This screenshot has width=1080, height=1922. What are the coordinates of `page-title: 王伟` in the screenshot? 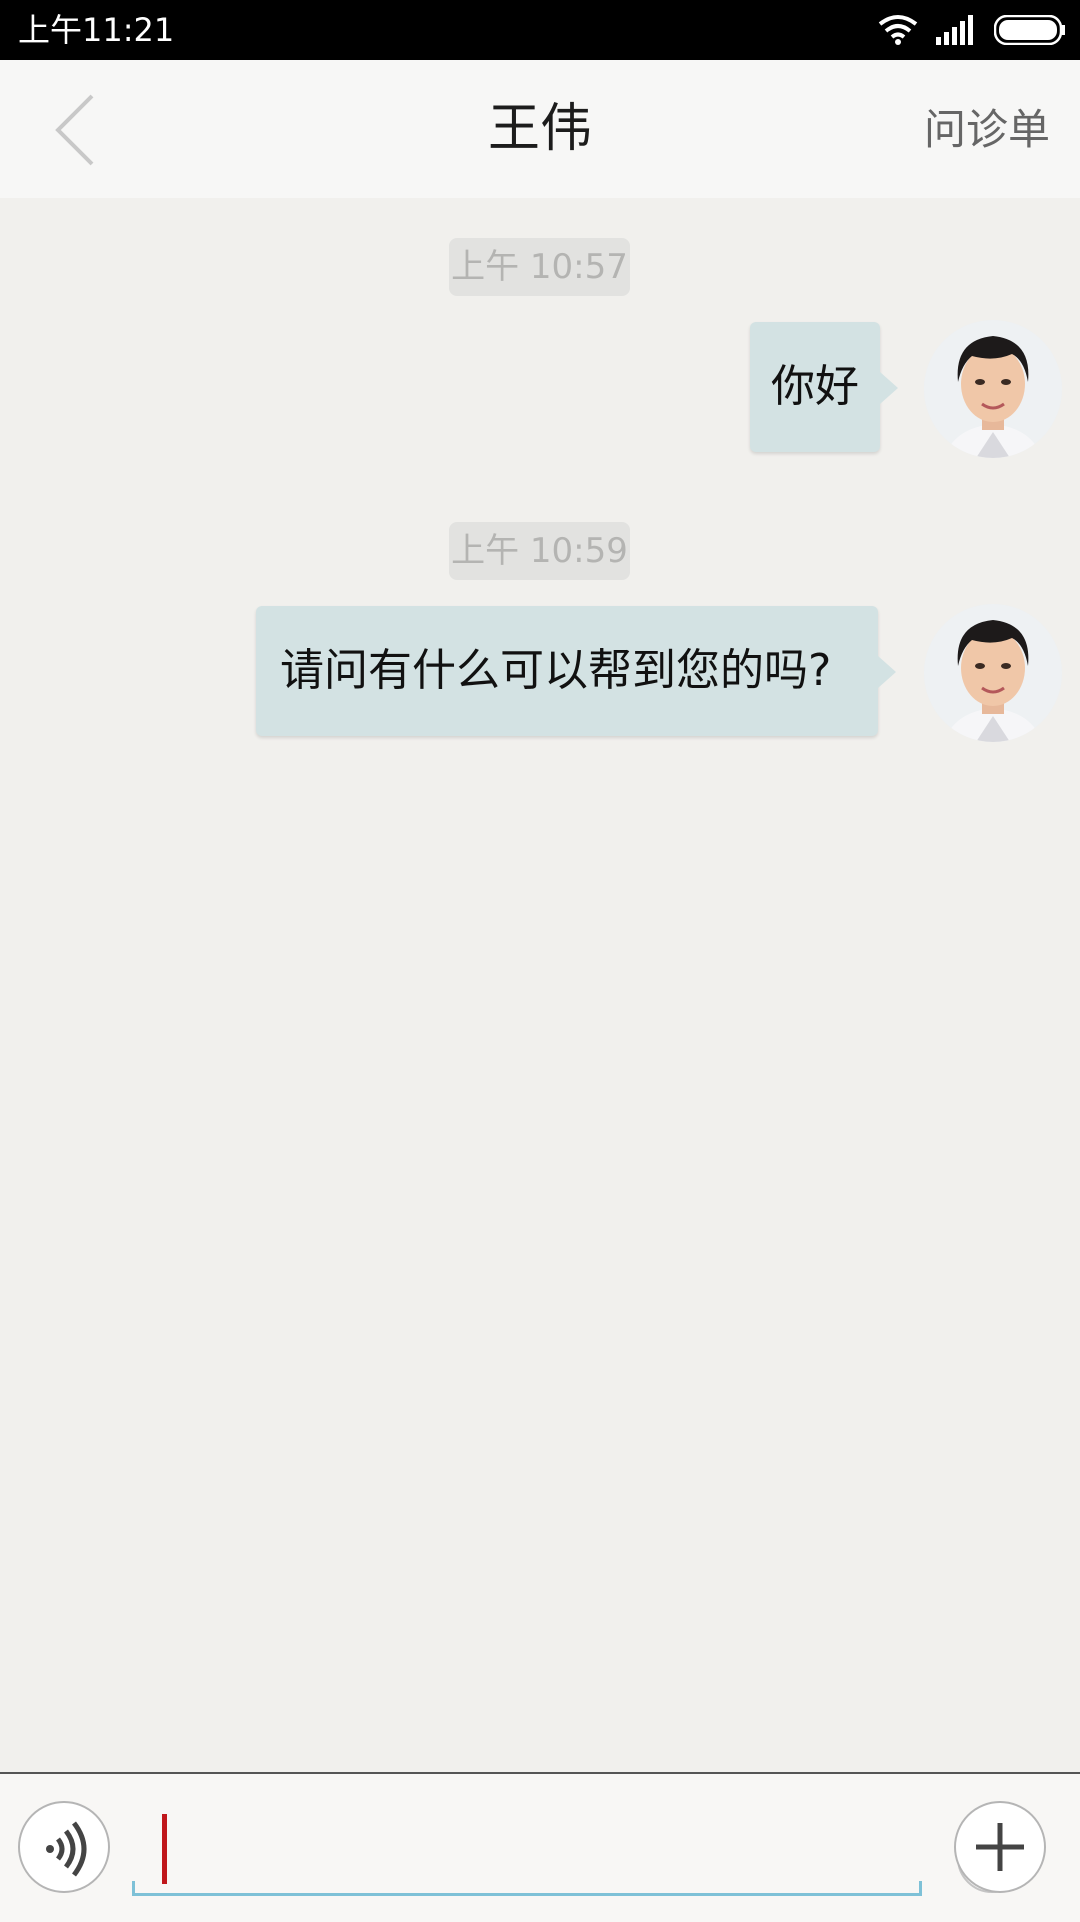 It's located at (539, 129).